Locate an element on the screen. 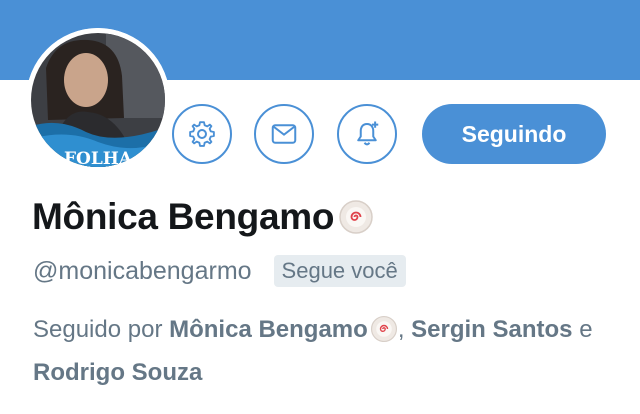  handle-row: @monicabengarmo Segue você is located at coordinates (219, 271).